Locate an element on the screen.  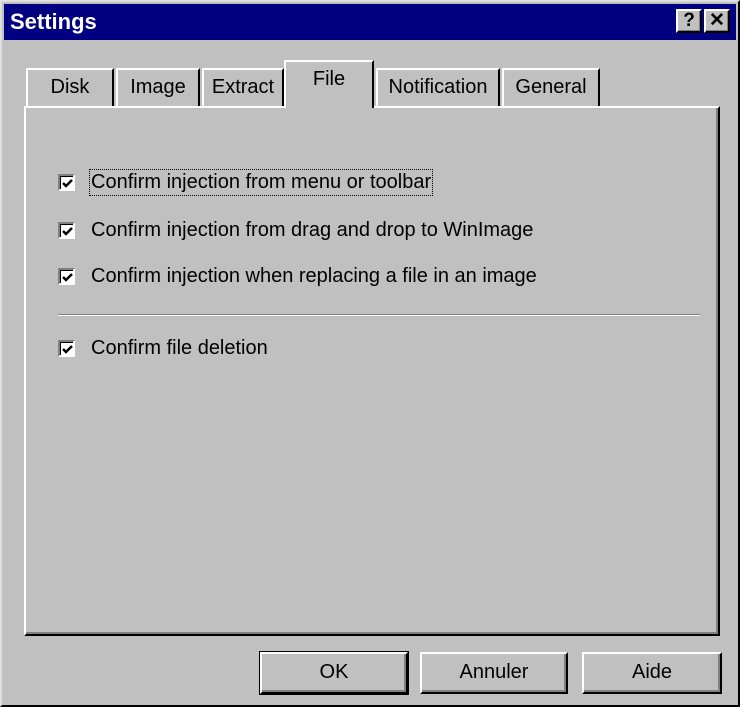
help-icon: ? is located at coordinates (689, 20).